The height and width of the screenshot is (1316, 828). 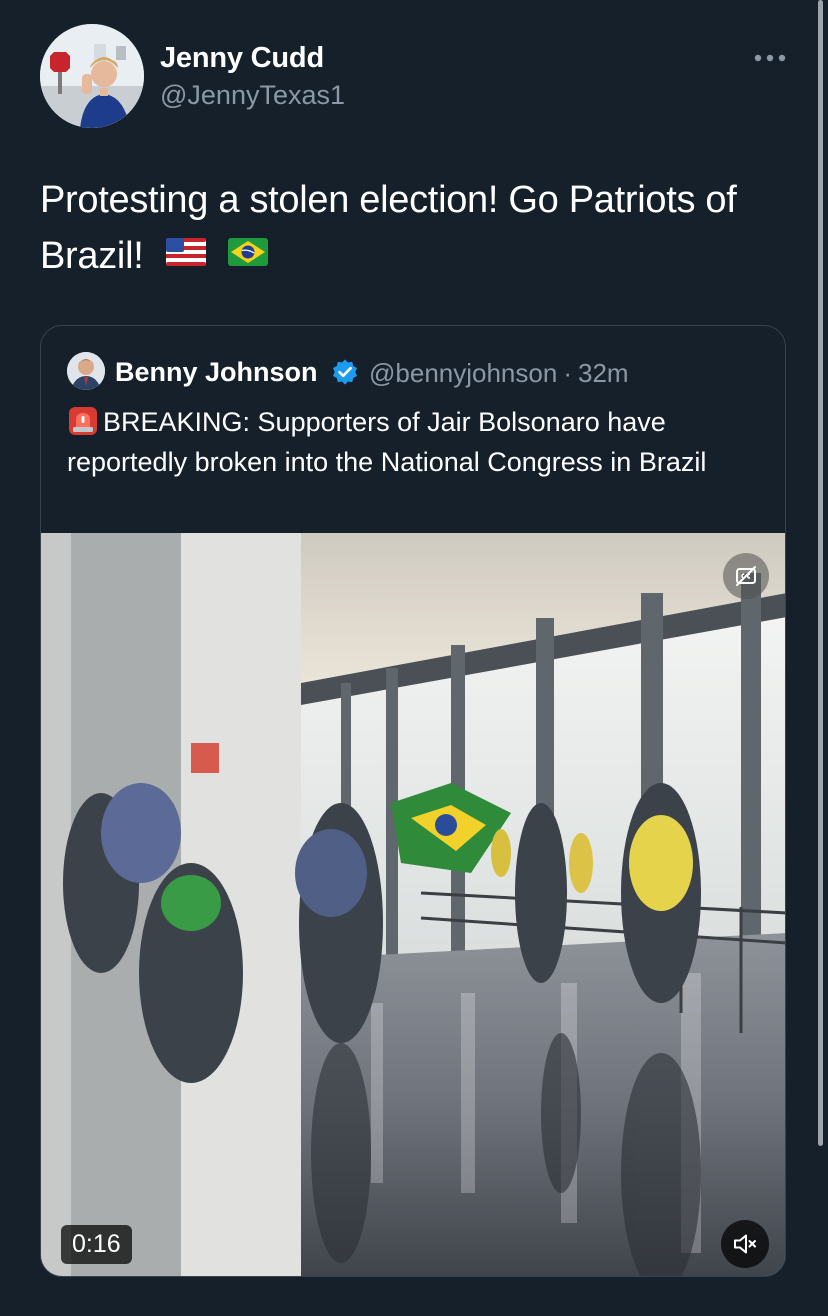 I want to click on mute-button, so click(x=745, y=1244).